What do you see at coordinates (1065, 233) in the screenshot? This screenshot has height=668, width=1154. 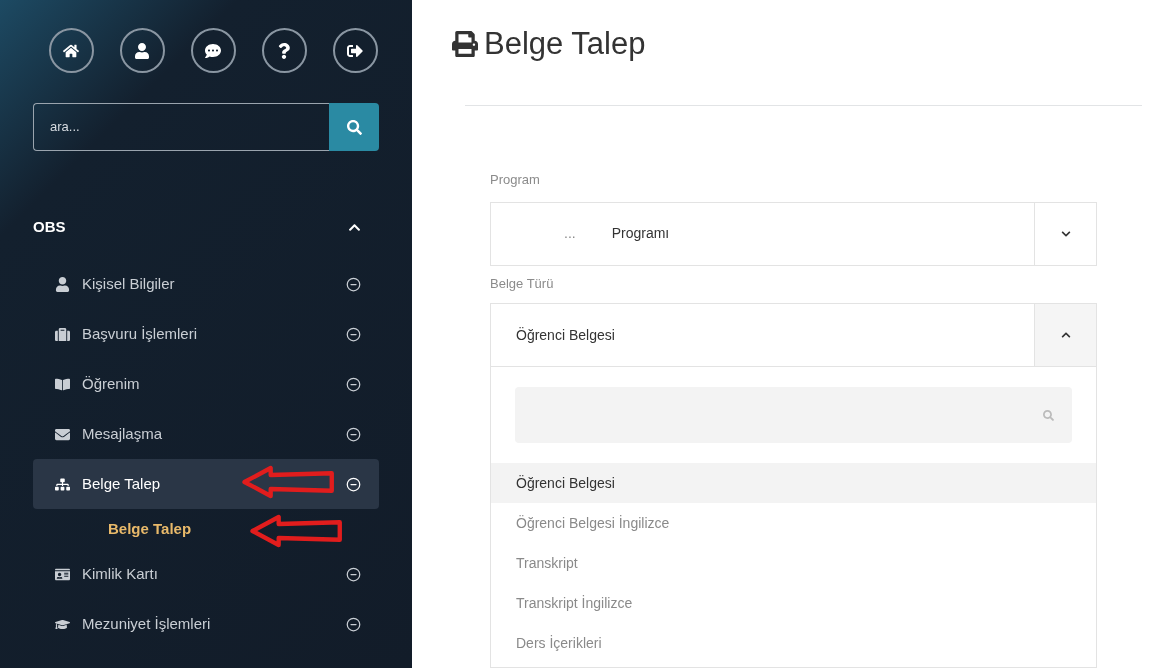 I see `chevron-down-icon` at bounding box center [1065, 233].